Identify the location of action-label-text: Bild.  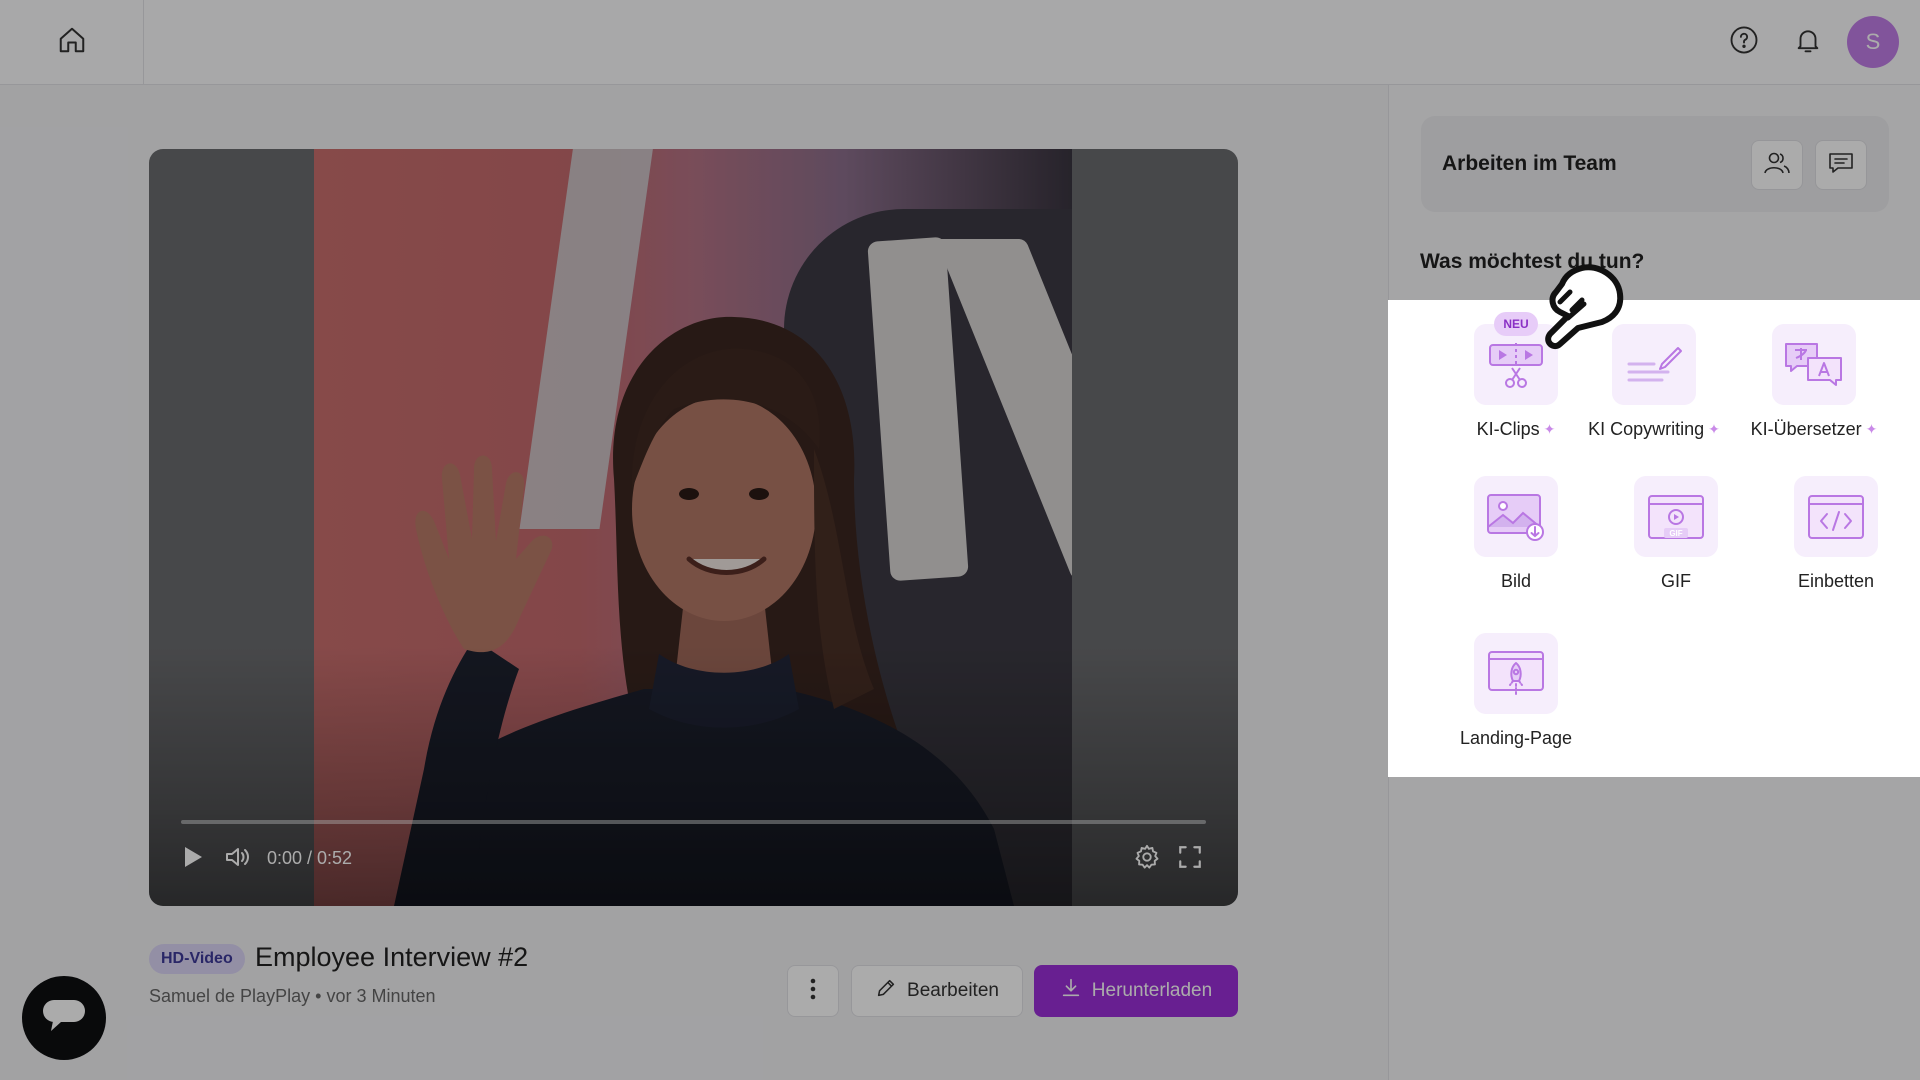
(1515, 581).